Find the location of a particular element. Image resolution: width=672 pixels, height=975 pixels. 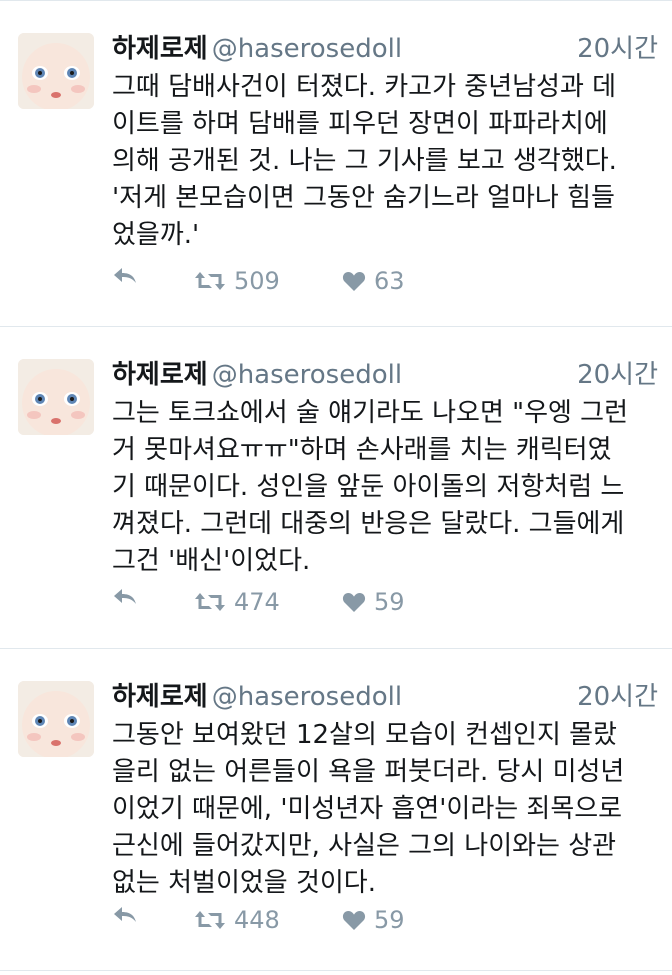

retweet-count: 448 is located at coordinates (257, 920).